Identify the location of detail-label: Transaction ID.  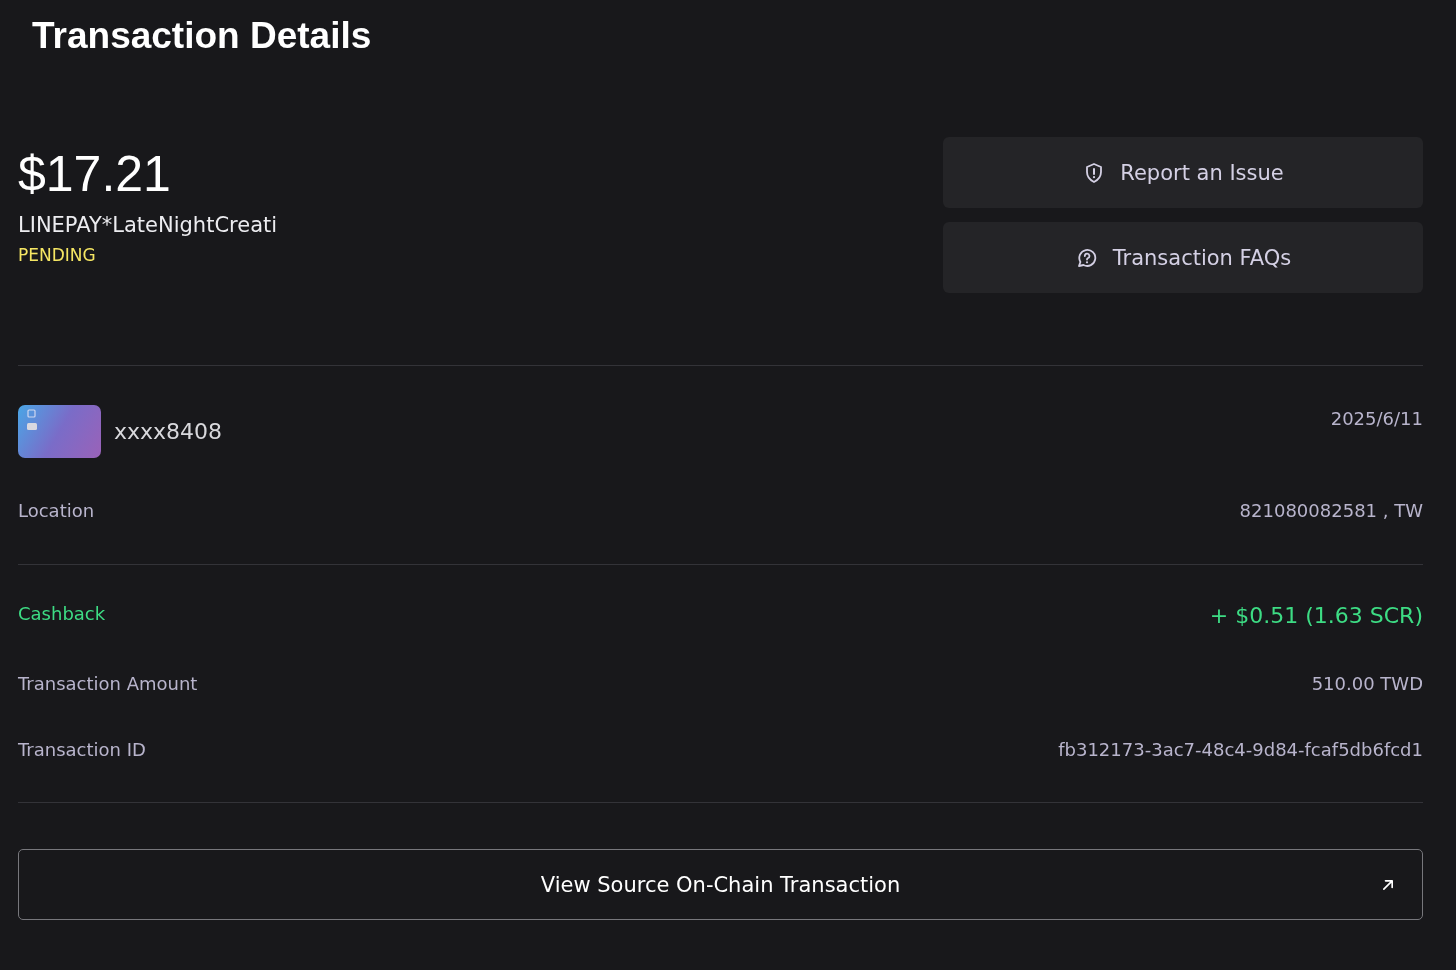
(82, 749).